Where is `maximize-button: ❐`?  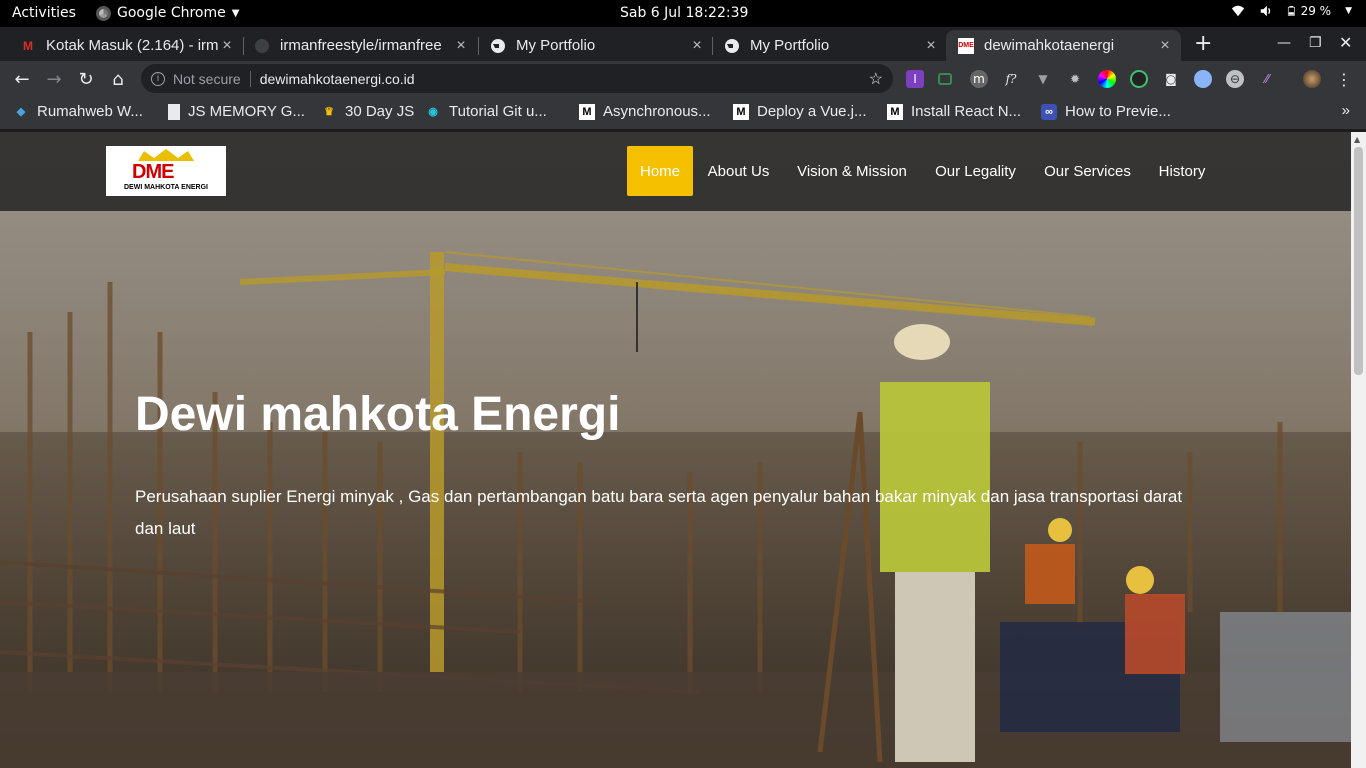
maximize-button: ❐ is located at coordinates (1315, 43).